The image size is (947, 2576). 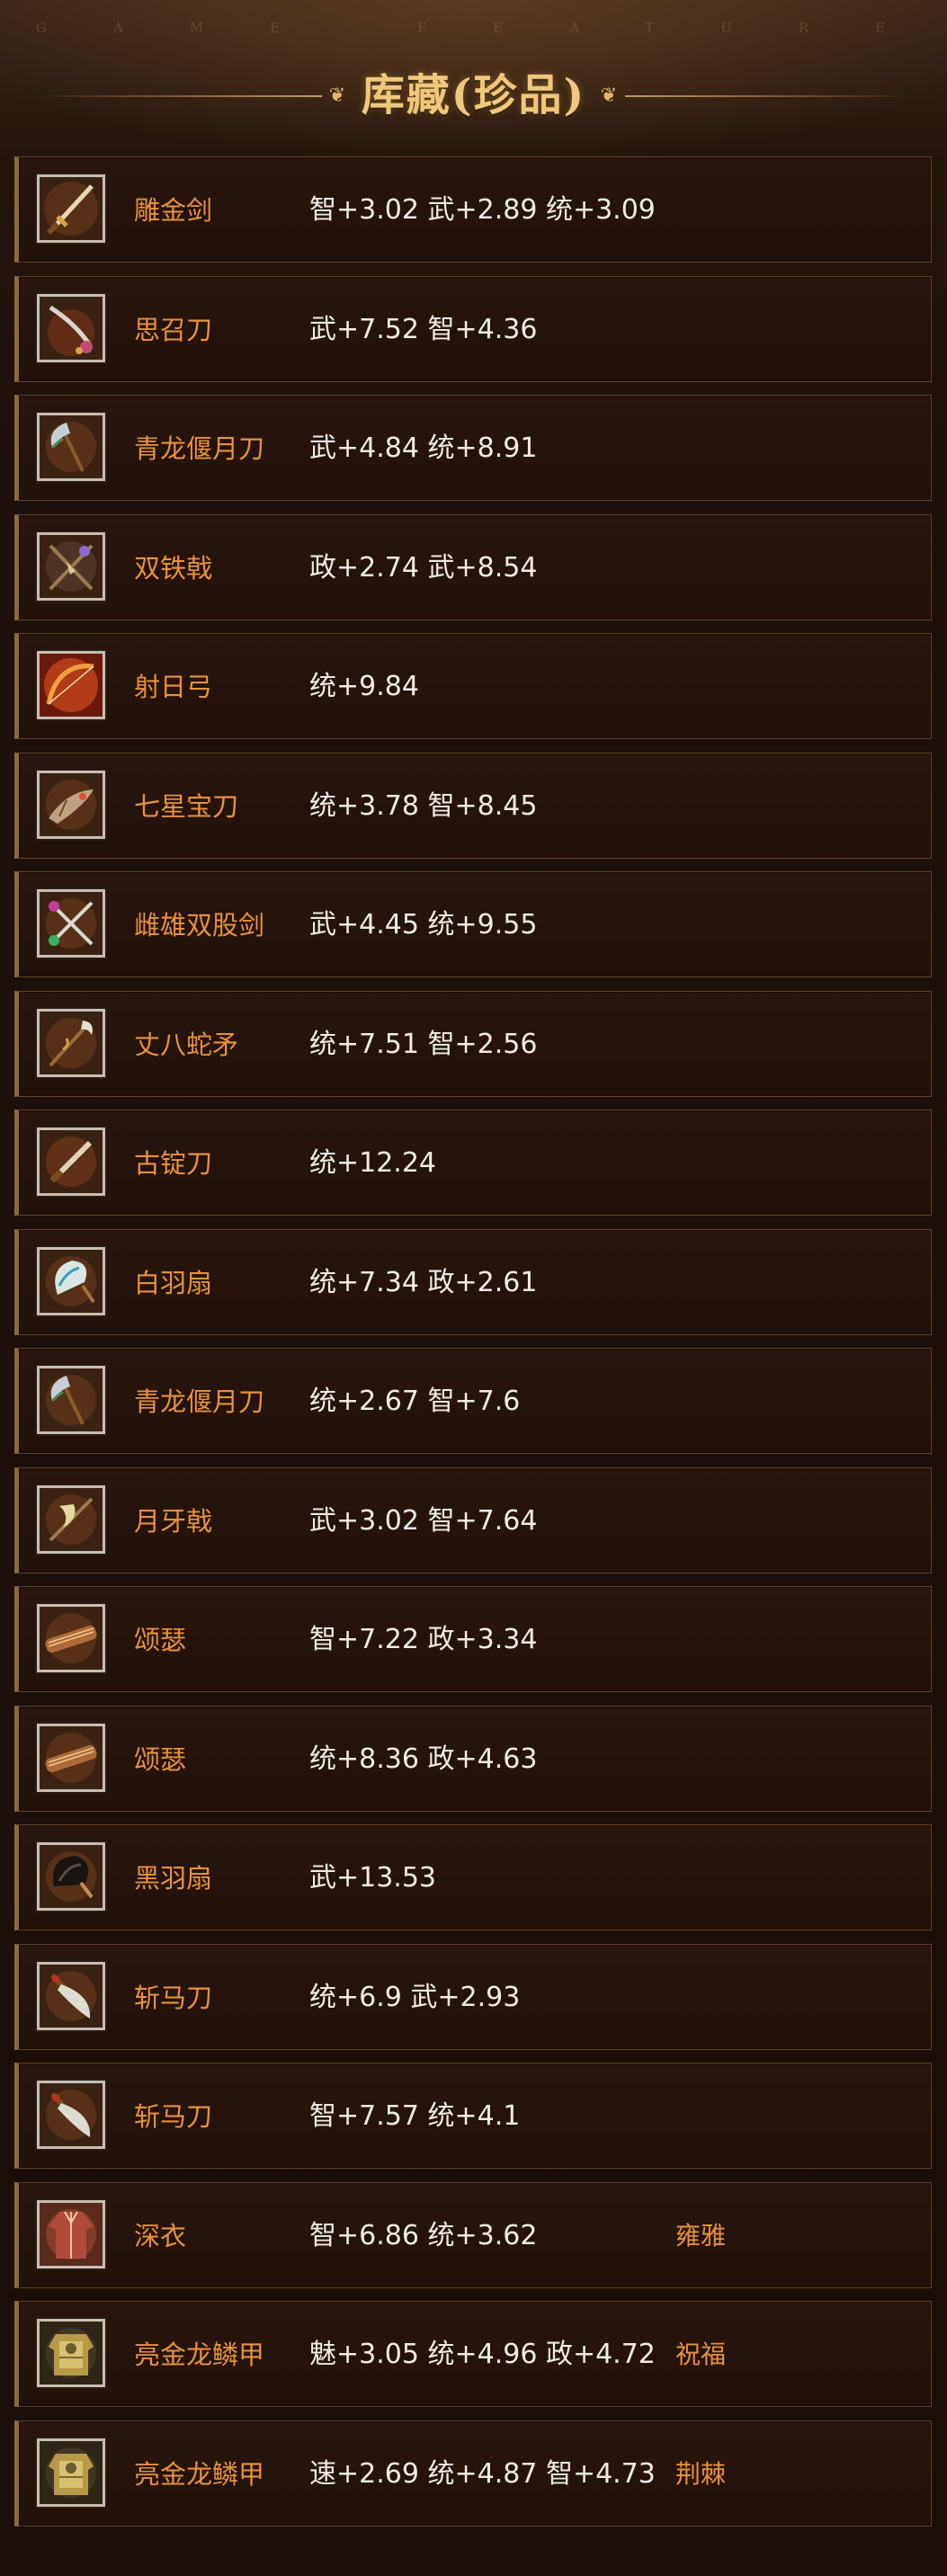 What do you see at coordinates (71, 685) in the screenshot?
I see `bow-icon` at bounding box center [71, 685].